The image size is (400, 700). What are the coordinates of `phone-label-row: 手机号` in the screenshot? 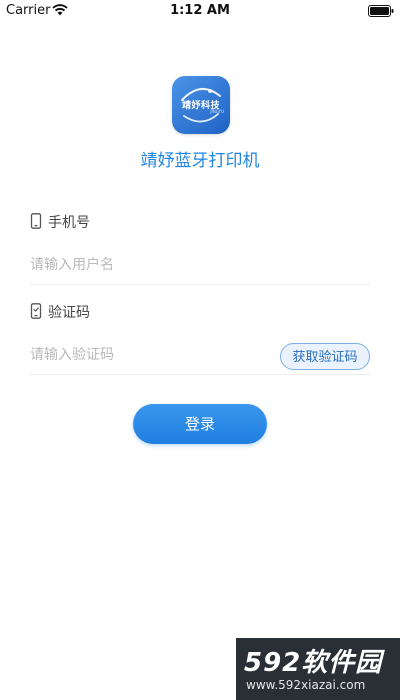 It's located at (90, 221).